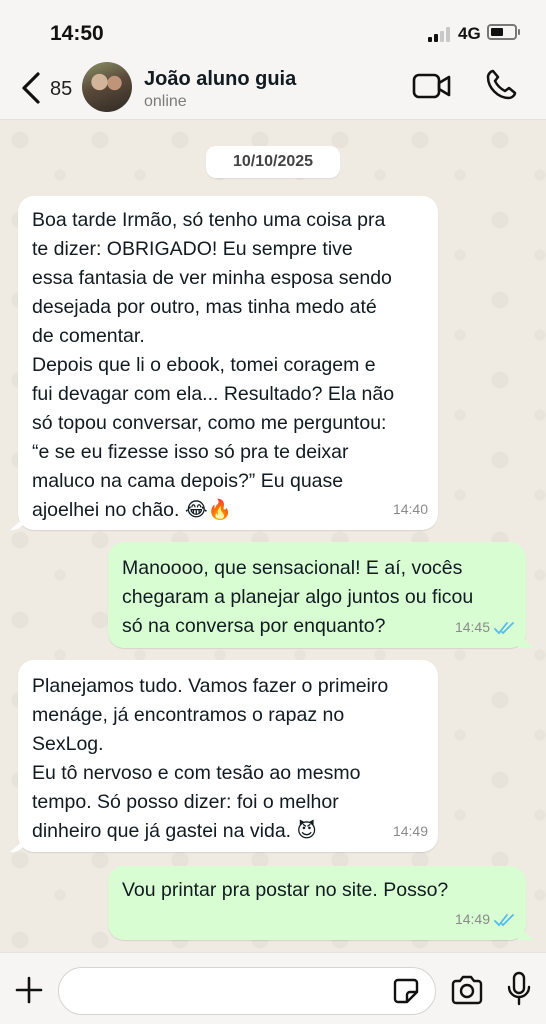 Image resolution: width=546 pixels, height=1024 pixels. I want to click on microphone-icon, so click(519, 988).